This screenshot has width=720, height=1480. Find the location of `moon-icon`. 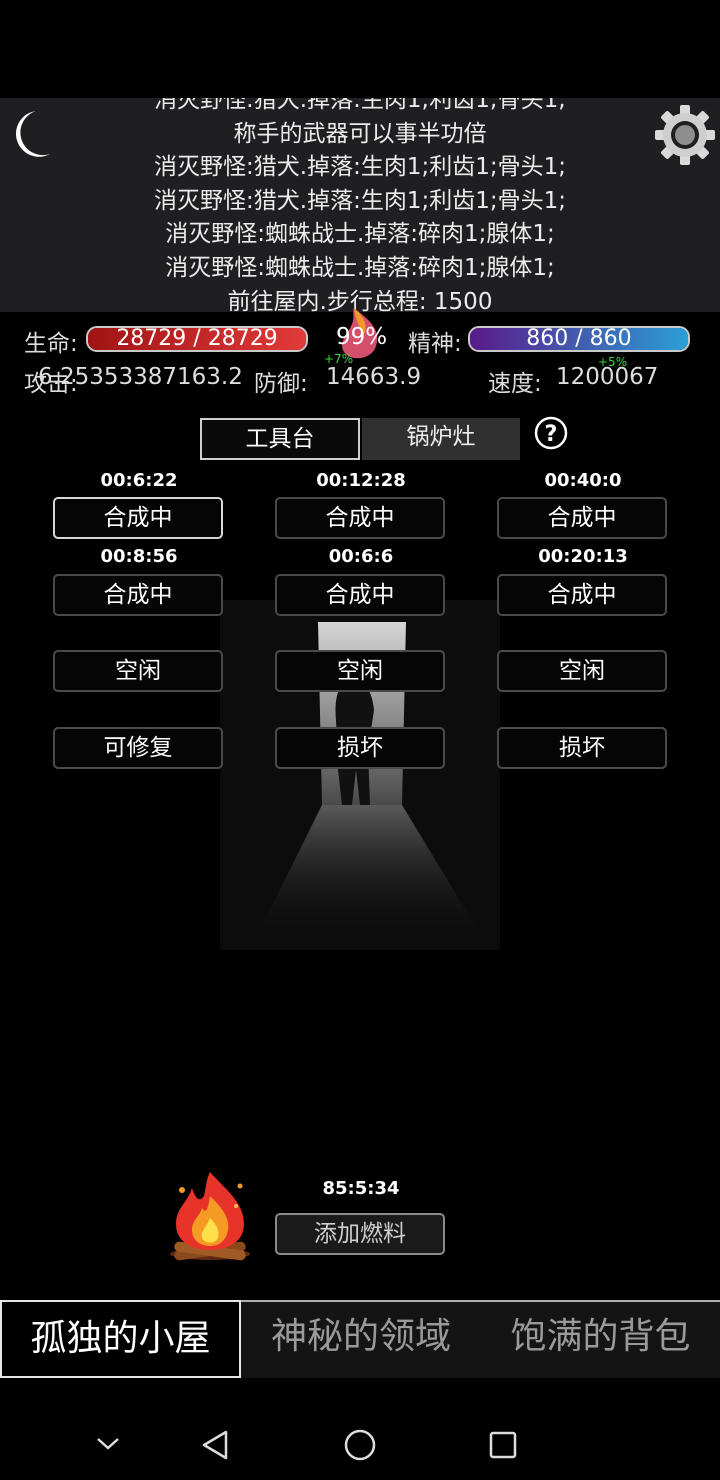

moon-icon is located at coordinates (31, 134).